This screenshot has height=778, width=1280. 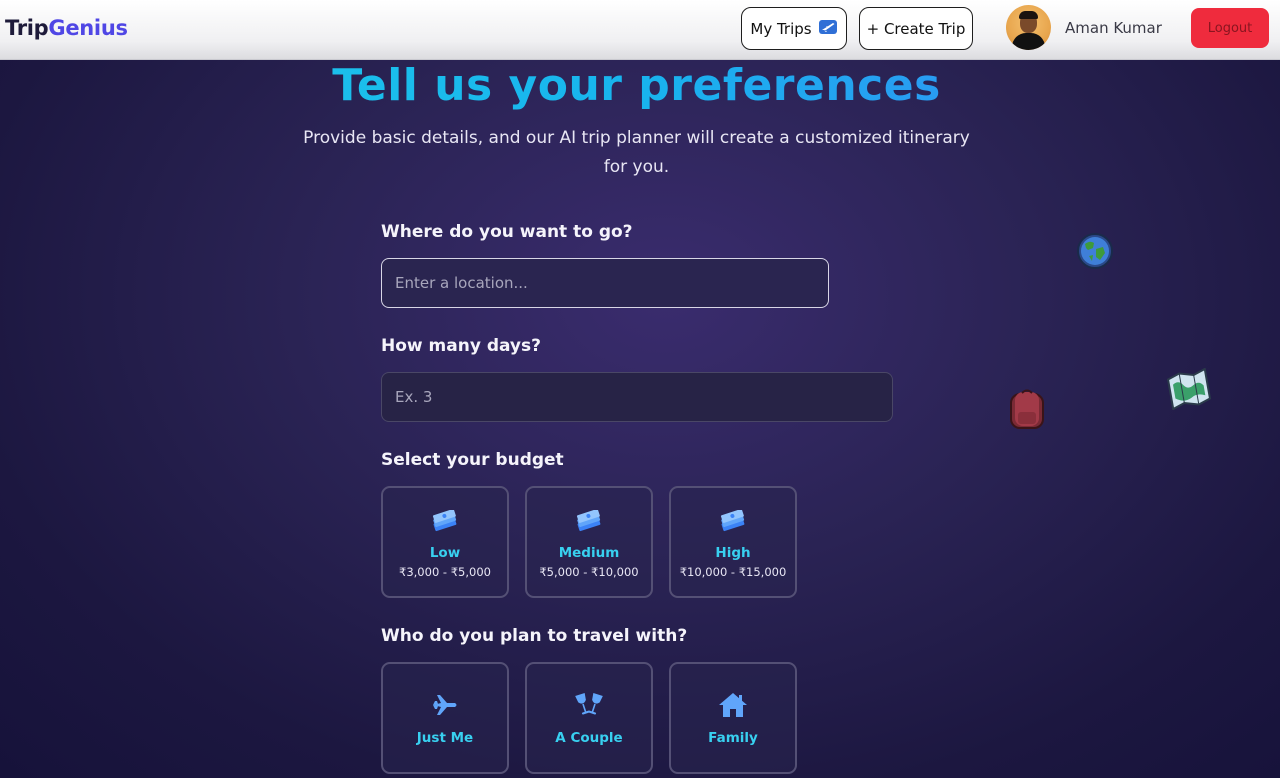 What do you see at coordinates (589, 718) in the screenshot?
I see `traveler-option-couple: A Couple` at bounding box center [589, 718].